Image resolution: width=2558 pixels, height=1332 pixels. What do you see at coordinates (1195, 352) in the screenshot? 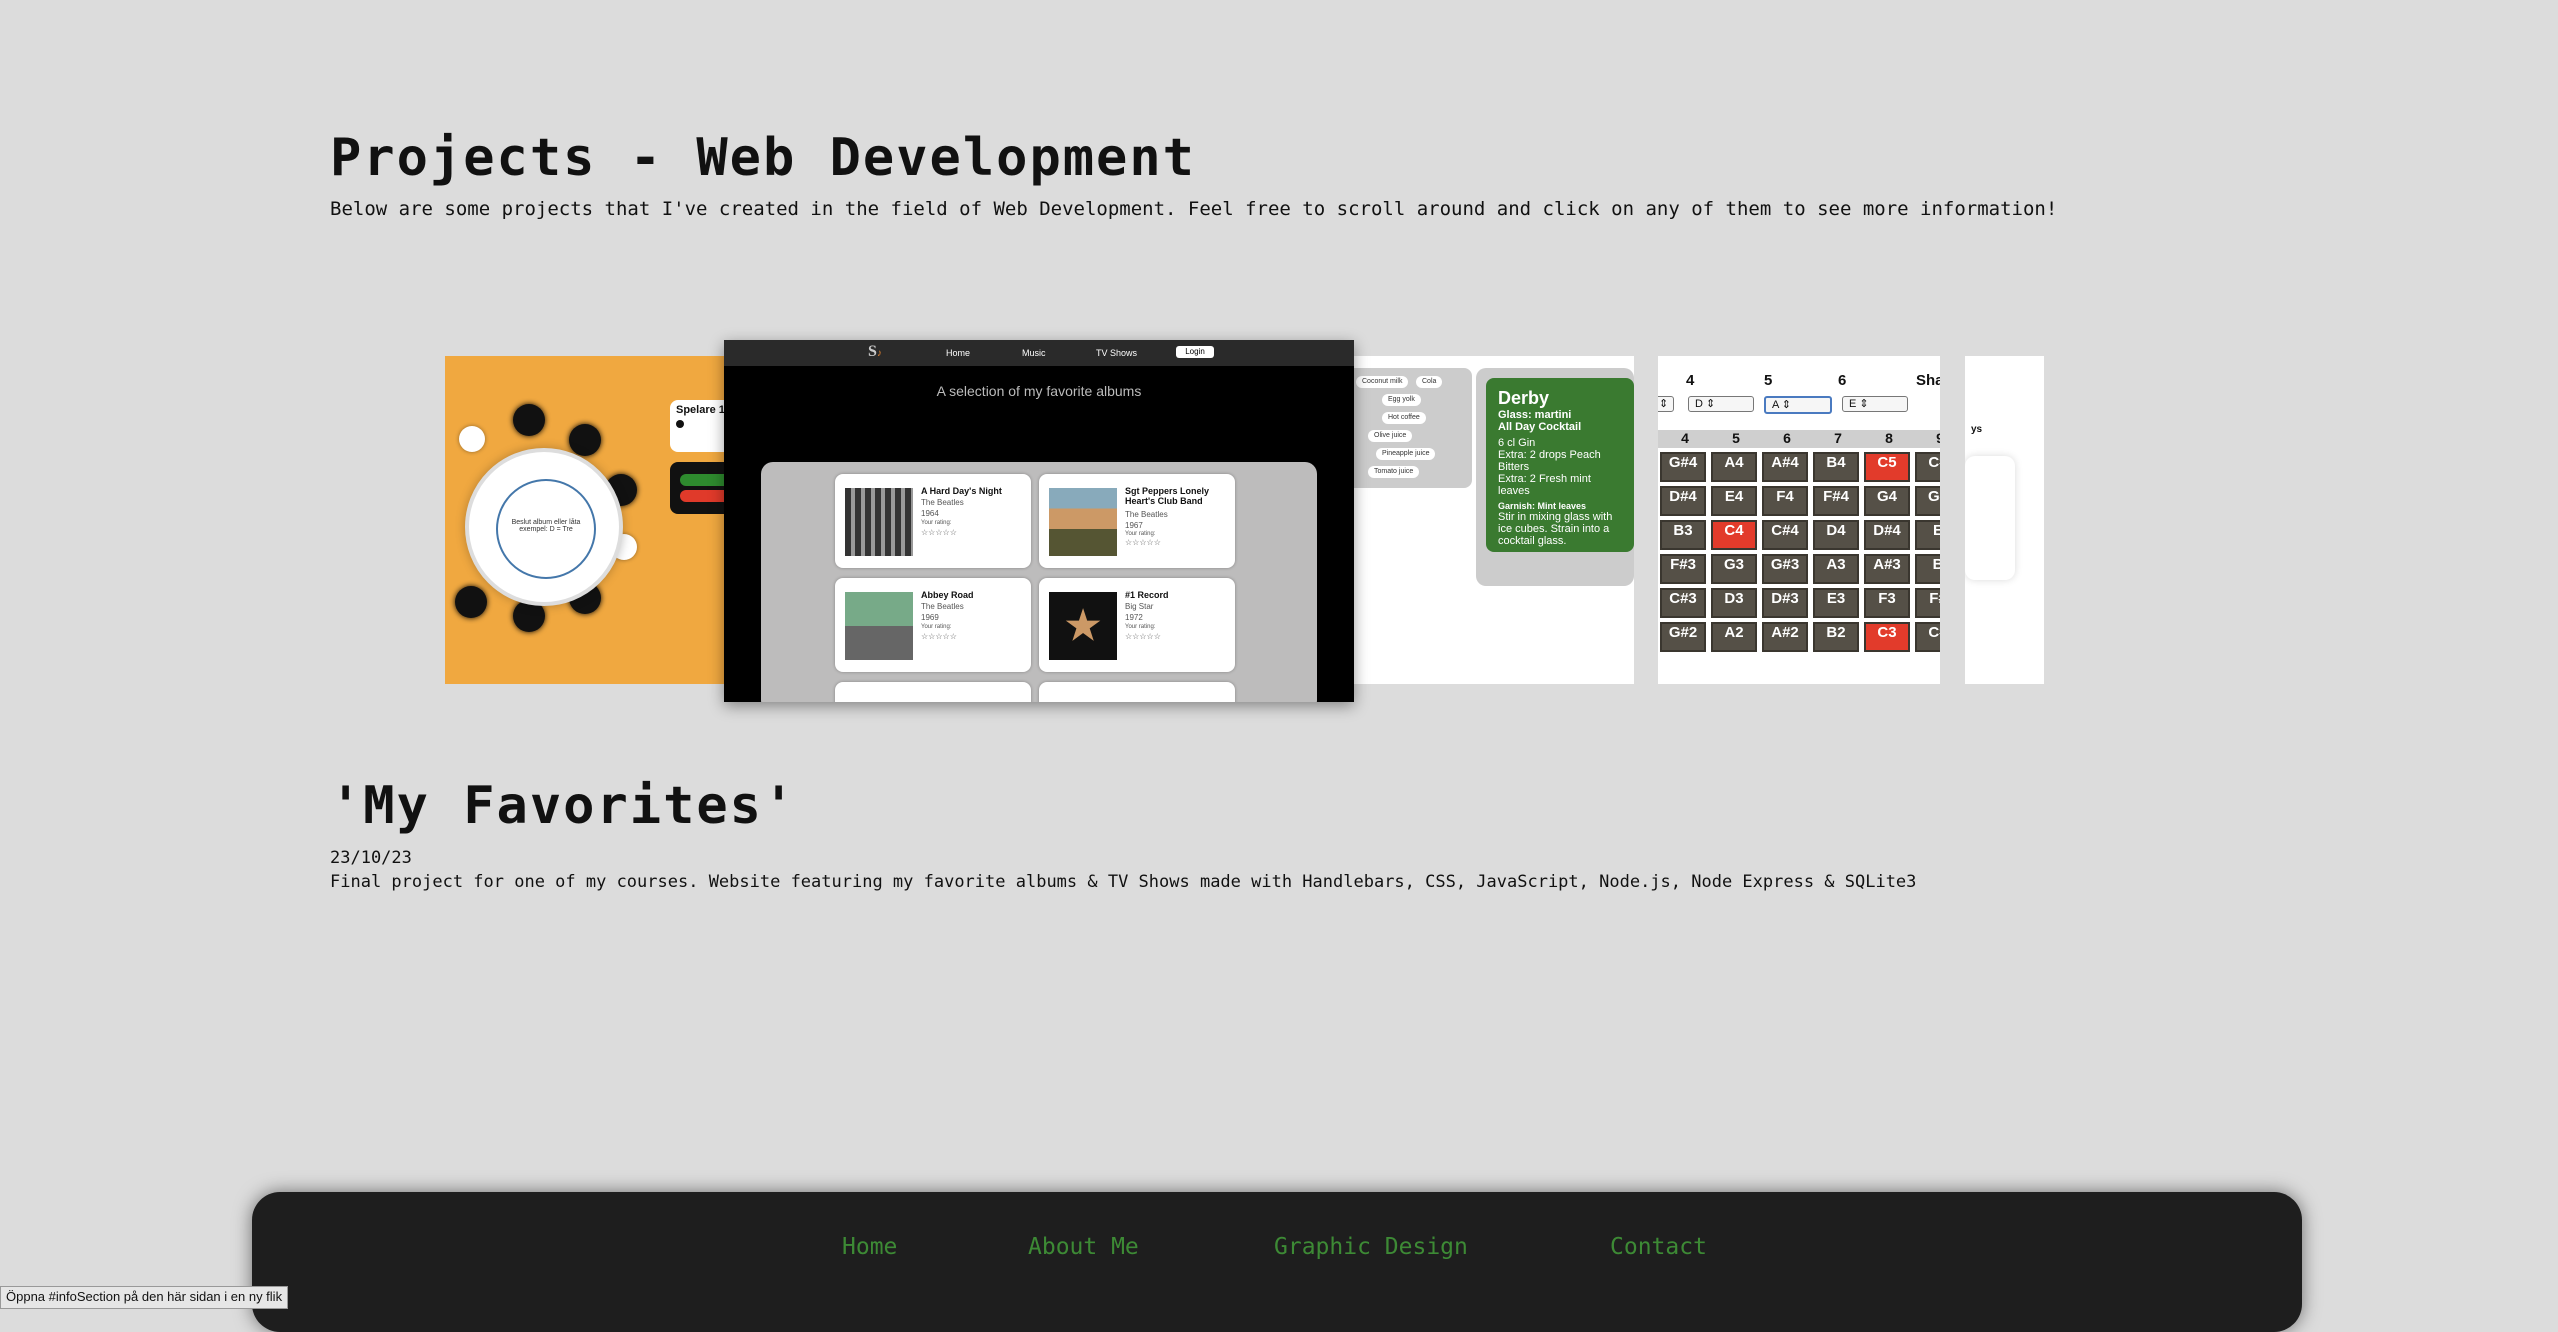
I see `preview-login: Login` at bounding box center [1195, 352].